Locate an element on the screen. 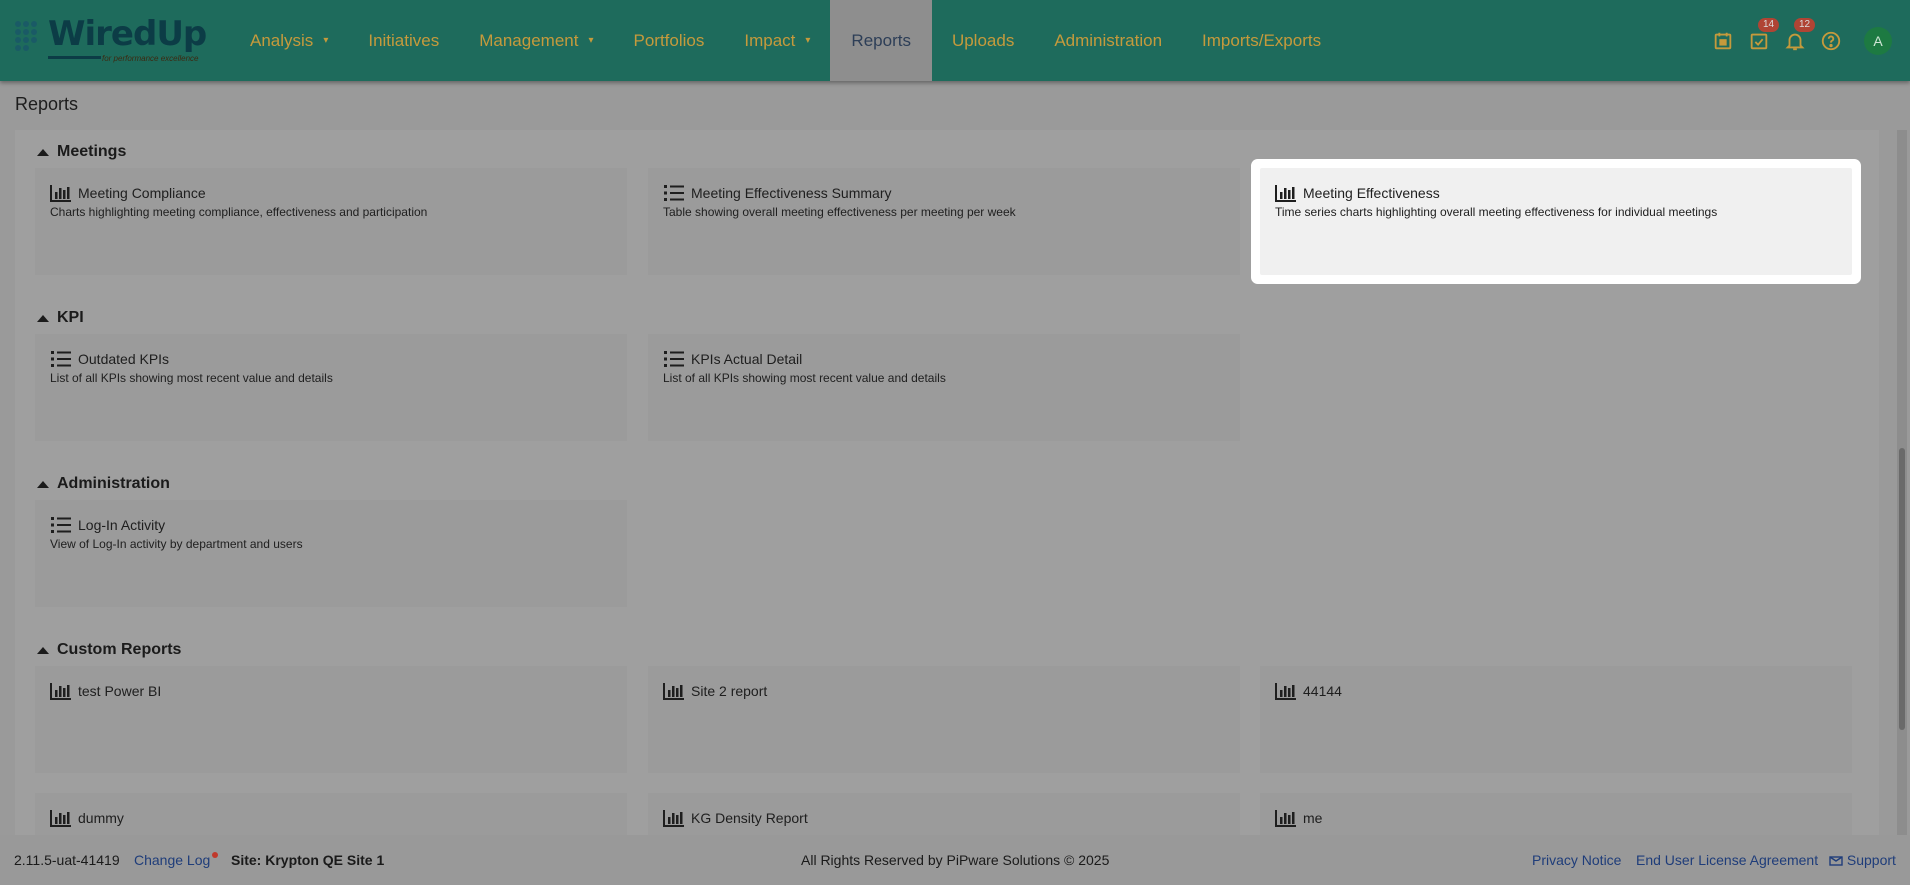 The height and width of the screenshot is (885, 1910). brand-underline is located at coordinates (74, 57).